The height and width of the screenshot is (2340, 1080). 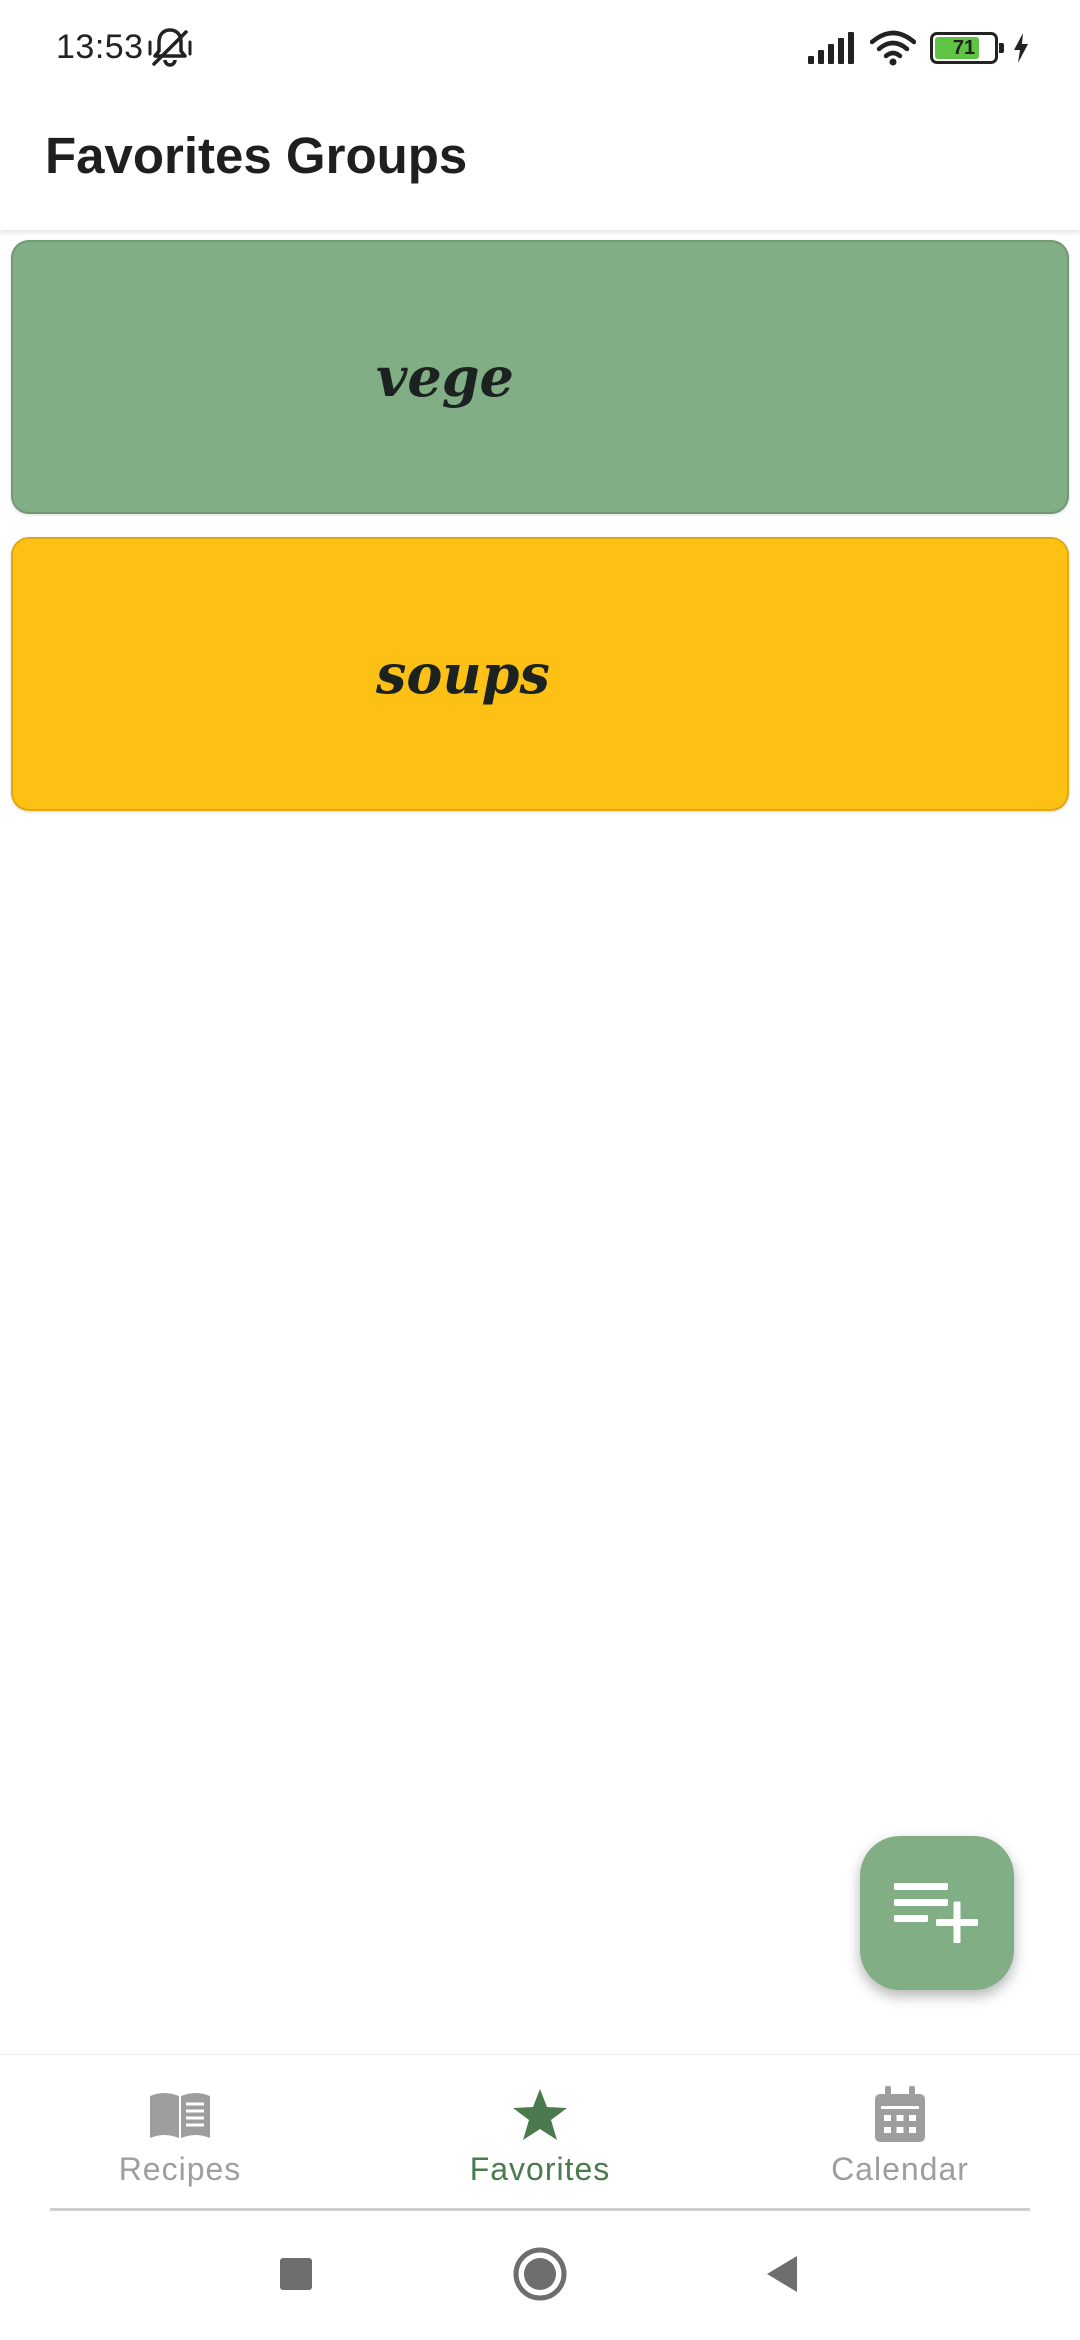 I want to click on status-bar: 13:53 71, so click(x=540, y=48).